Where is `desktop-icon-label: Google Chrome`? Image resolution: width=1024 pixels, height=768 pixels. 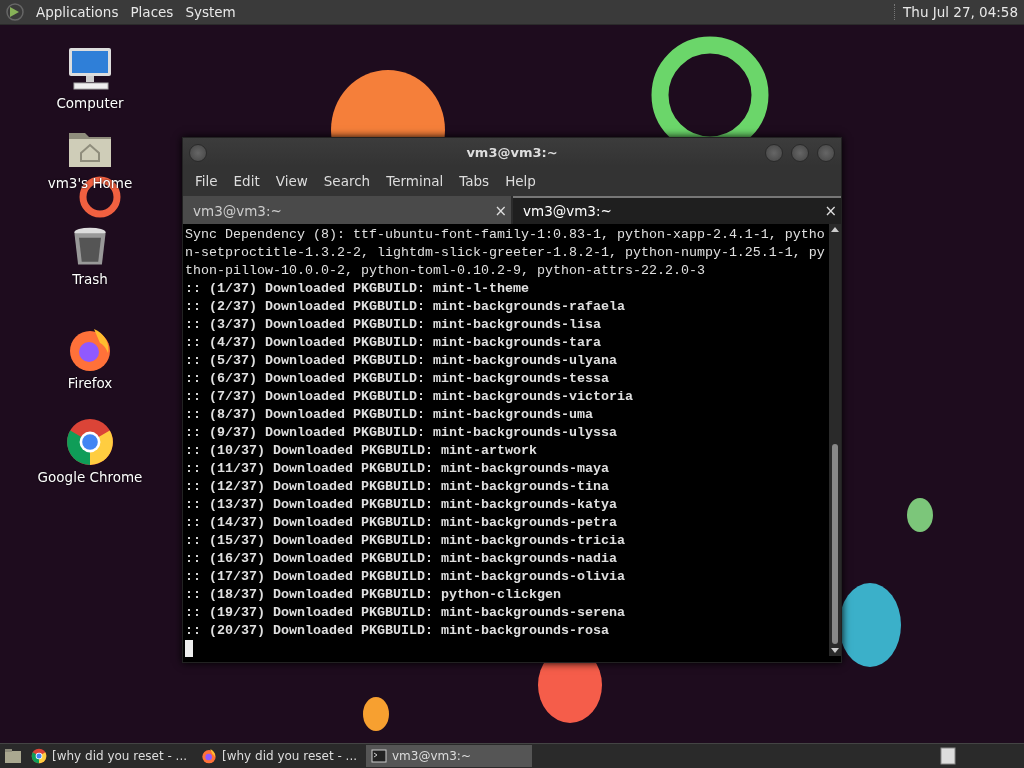
desktop-icon-label: Google Chrome is located at coordinates (90, 477).